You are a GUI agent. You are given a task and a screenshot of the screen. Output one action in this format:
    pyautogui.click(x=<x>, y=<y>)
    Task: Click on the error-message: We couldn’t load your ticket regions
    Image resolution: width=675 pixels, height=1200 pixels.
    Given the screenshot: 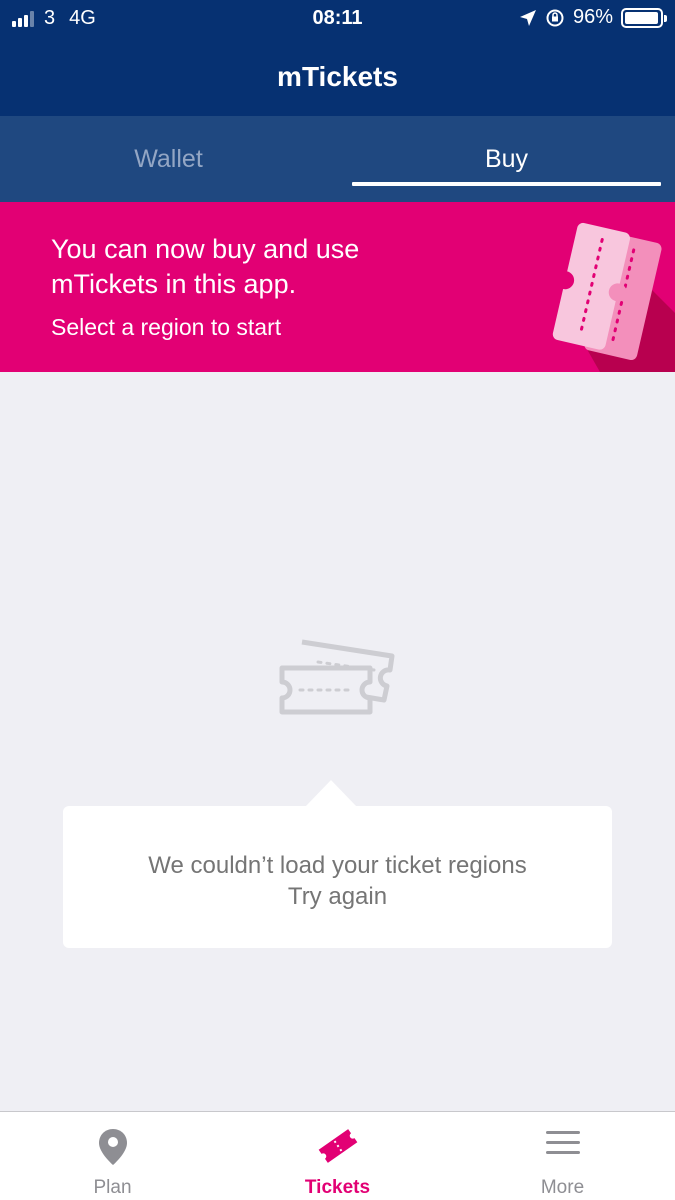 What is the action you would take?
    pyautogui.click(x=337, y=865)
    